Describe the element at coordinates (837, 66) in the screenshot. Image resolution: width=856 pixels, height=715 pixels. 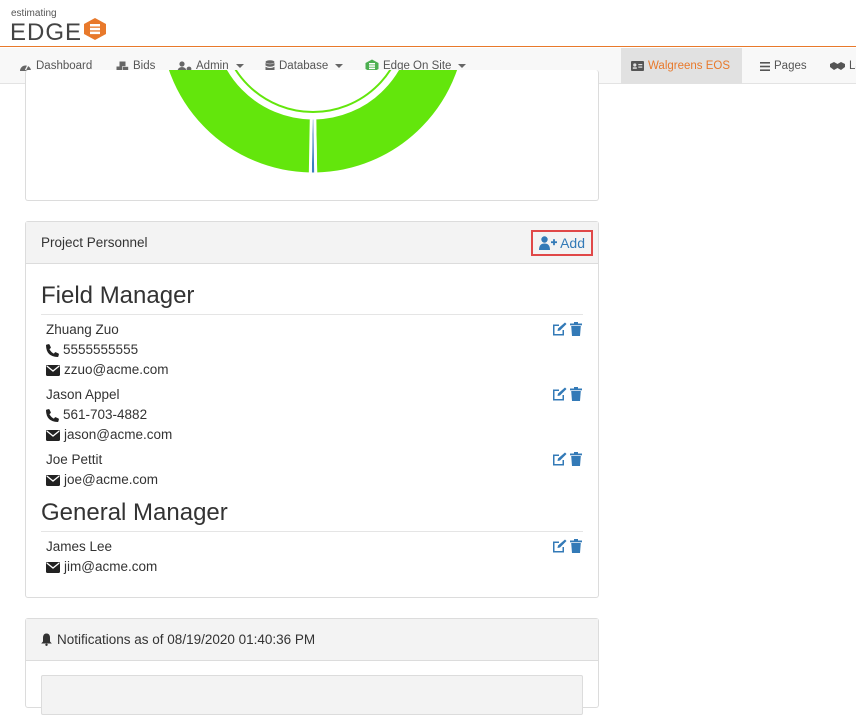
I see `handshake-icon` at that location.